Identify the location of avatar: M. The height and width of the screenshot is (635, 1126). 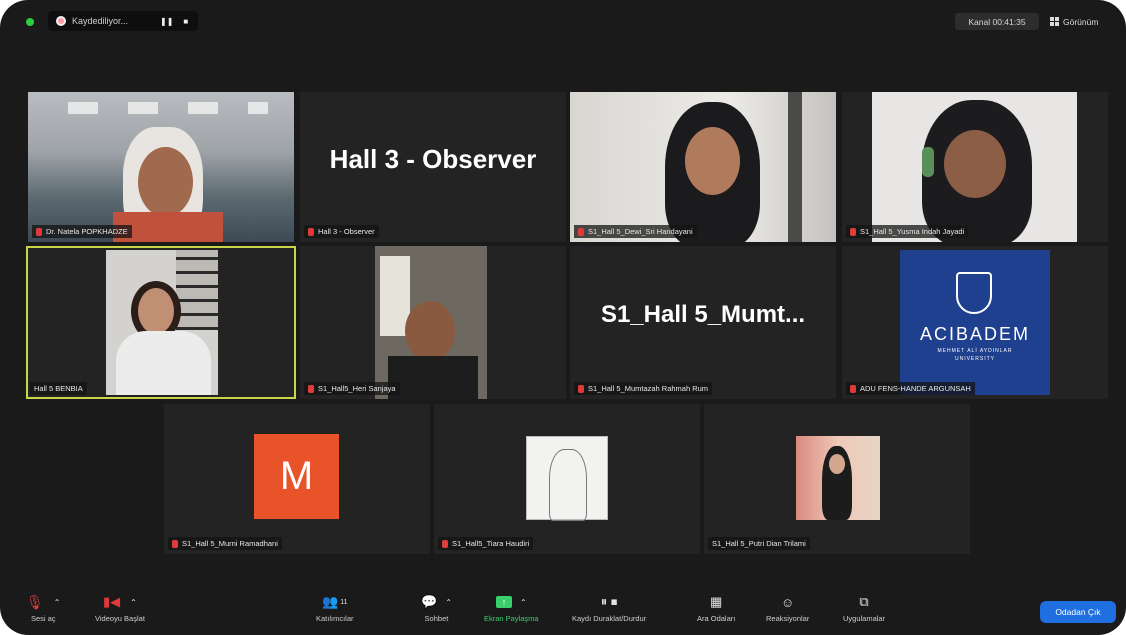
(296, 476).